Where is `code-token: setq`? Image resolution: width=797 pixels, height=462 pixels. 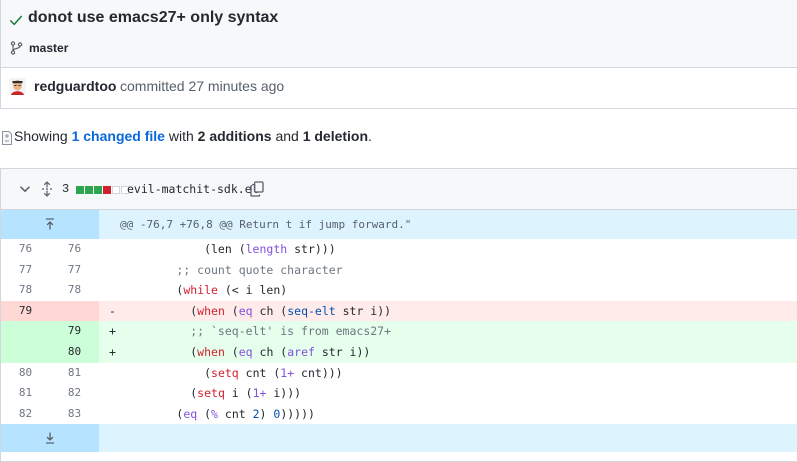
code-token: setq is located at coordinates (225, 372).